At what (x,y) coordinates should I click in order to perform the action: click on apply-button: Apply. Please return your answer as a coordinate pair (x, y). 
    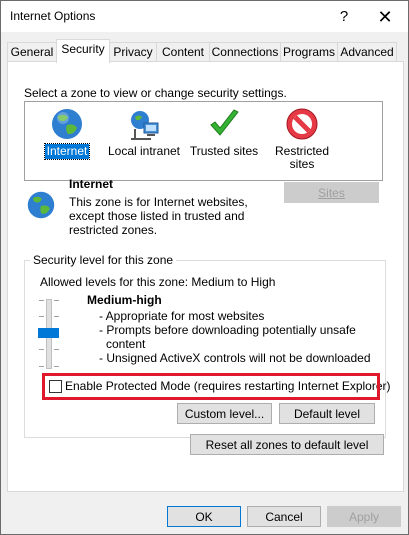
    Looking at the image, I should click on (364, 516).